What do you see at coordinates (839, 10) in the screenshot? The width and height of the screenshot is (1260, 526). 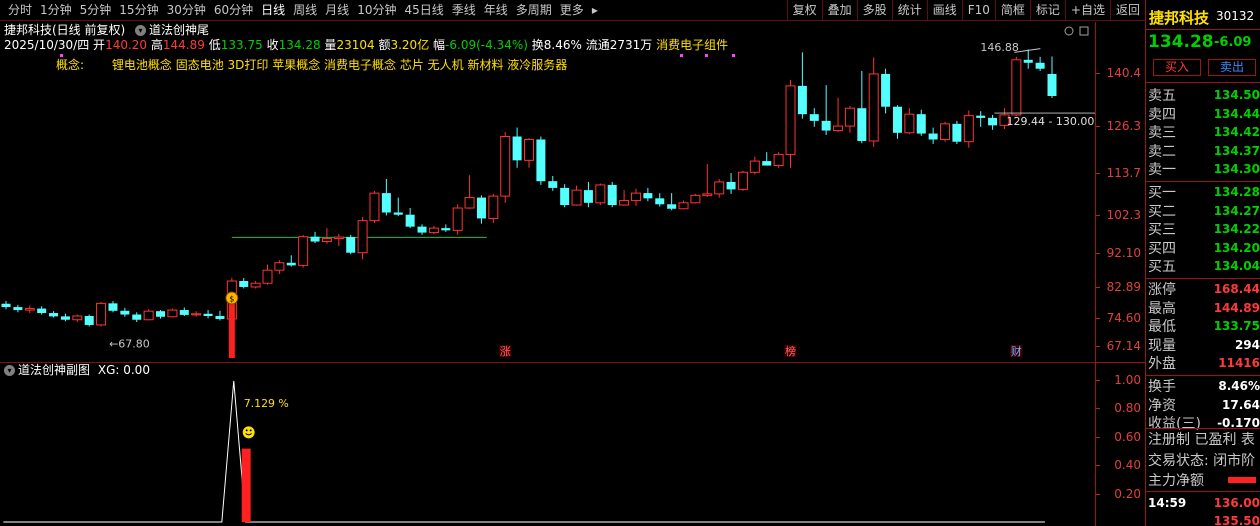 I see `tool-button-2: 叠加` at bounding box center [839, 10].